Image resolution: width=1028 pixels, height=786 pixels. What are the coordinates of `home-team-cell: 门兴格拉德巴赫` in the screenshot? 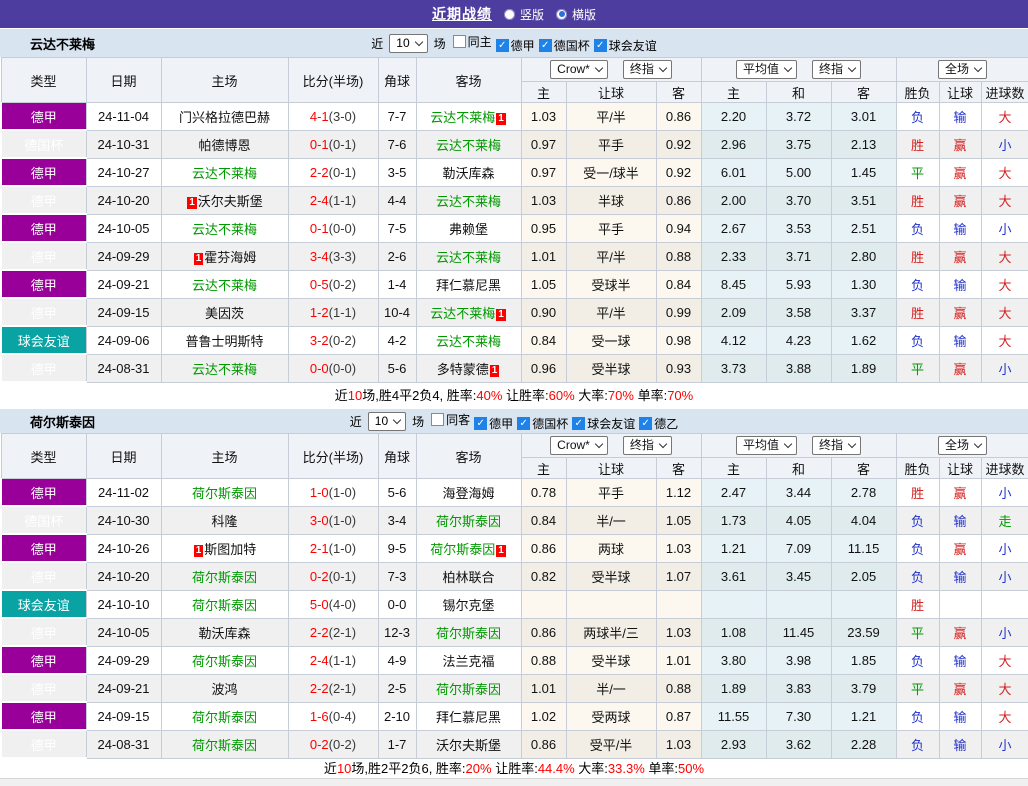 It's located at (224, 116).